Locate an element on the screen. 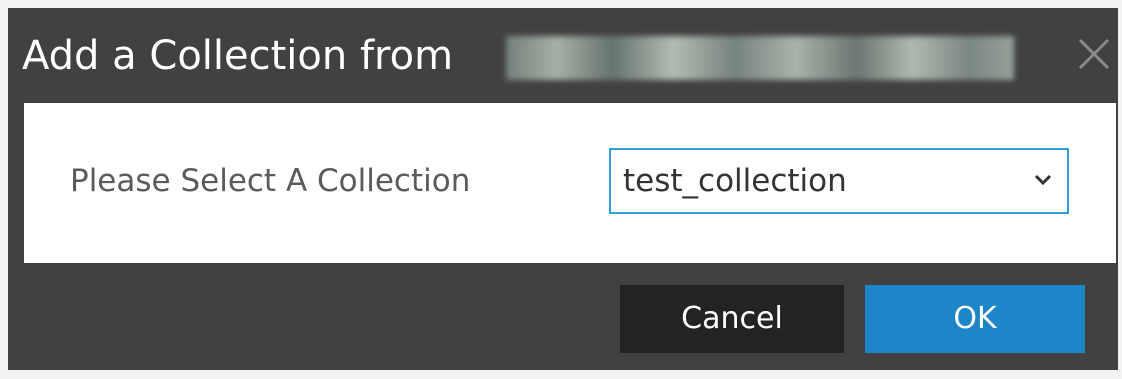 The height and width of the screenshot is (379, 1122). chevron-down-icon is located at coordinates (1043, 180).